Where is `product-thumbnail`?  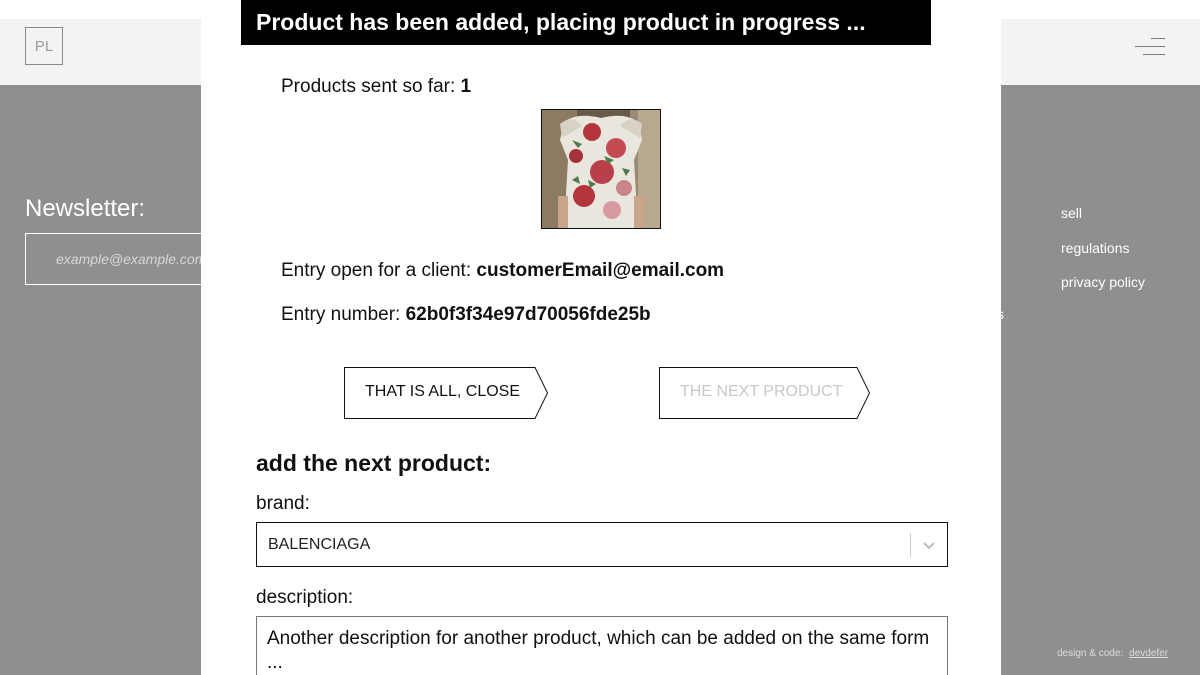
product-thumbnail is located at coordinates (601, 169).